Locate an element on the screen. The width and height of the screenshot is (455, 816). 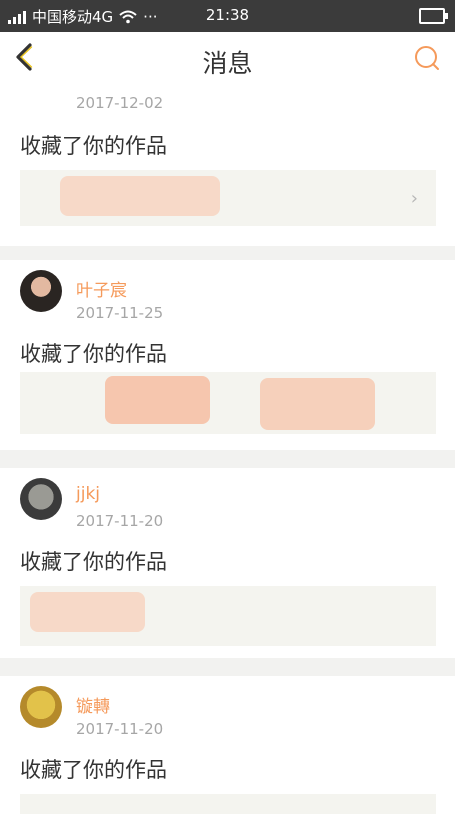
search-icon is located at coordinates (427, 58).